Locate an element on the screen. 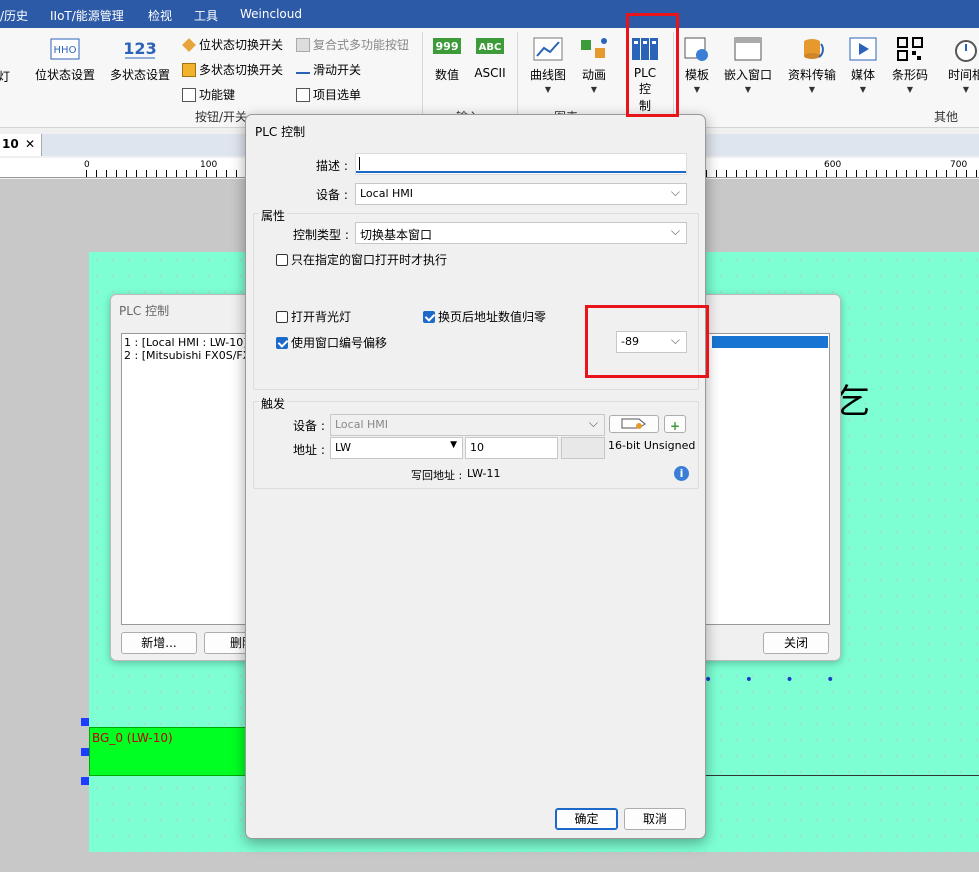 This screenshot has height=872, width=979. address-input: 10 is located at coordinates (511, 448).